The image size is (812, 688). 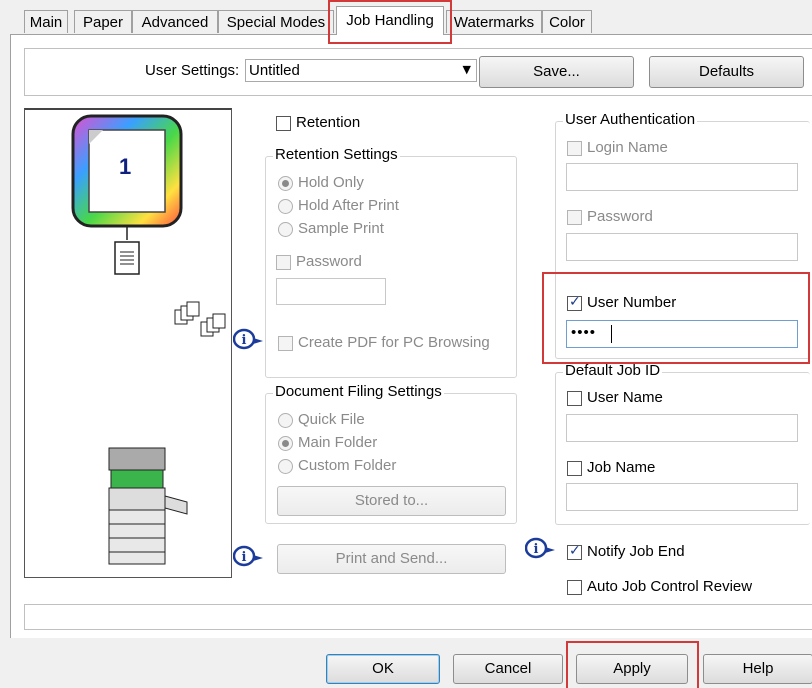 What do you see at coordinates (274, 70) in the screenshot?
I see `user-settings-value: Untitled` at bounding box center [274, 70].